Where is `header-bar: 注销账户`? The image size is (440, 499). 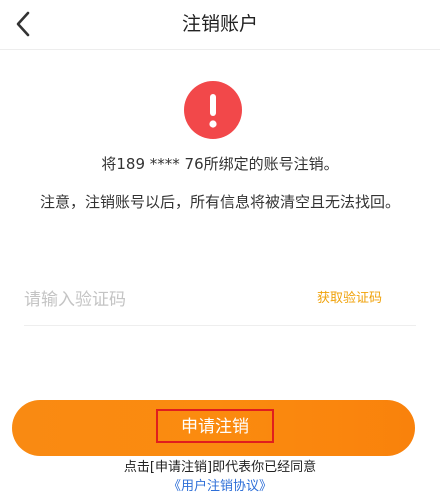
header-bar: 注销账户 is located at coordinates (220, 25).